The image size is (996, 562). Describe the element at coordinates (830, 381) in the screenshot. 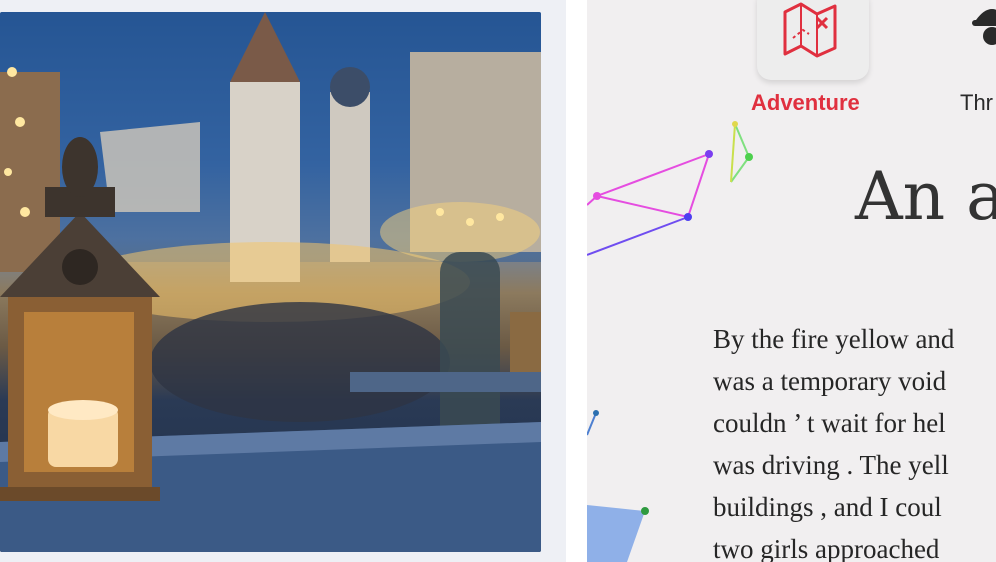

I see `story-line: was a temporary void` at that location.